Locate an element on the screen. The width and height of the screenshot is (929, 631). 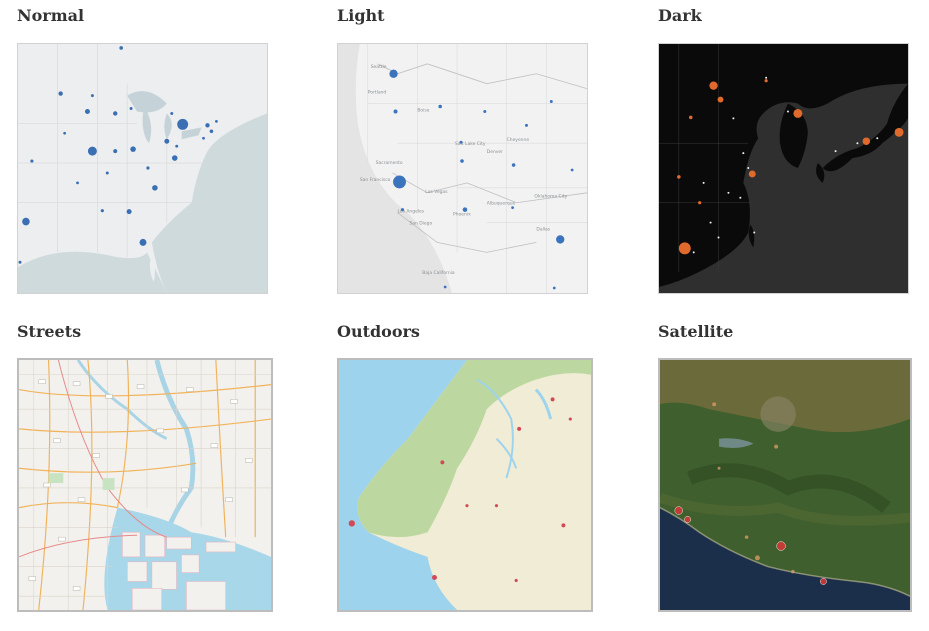
dark-map-title: Dark is located at coordinates (680, 15).